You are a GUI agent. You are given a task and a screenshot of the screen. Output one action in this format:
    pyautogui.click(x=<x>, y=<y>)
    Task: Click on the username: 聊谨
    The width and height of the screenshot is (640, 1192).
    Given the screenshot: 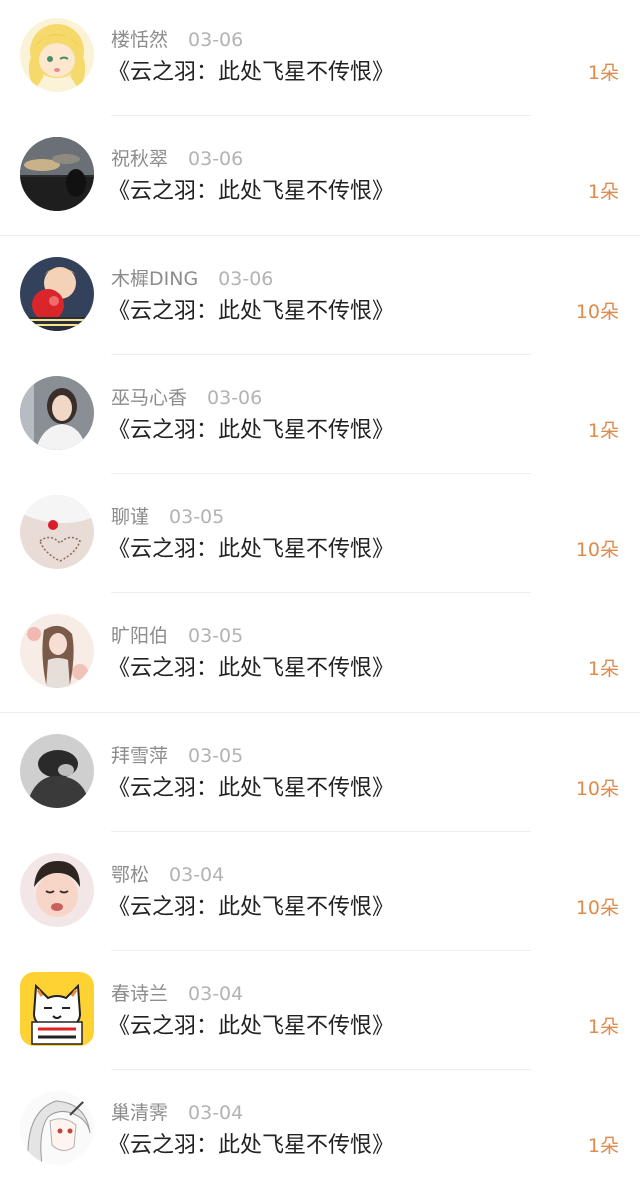 What is the action you would take?
    pyautogui.click(x=130, y=517)
    